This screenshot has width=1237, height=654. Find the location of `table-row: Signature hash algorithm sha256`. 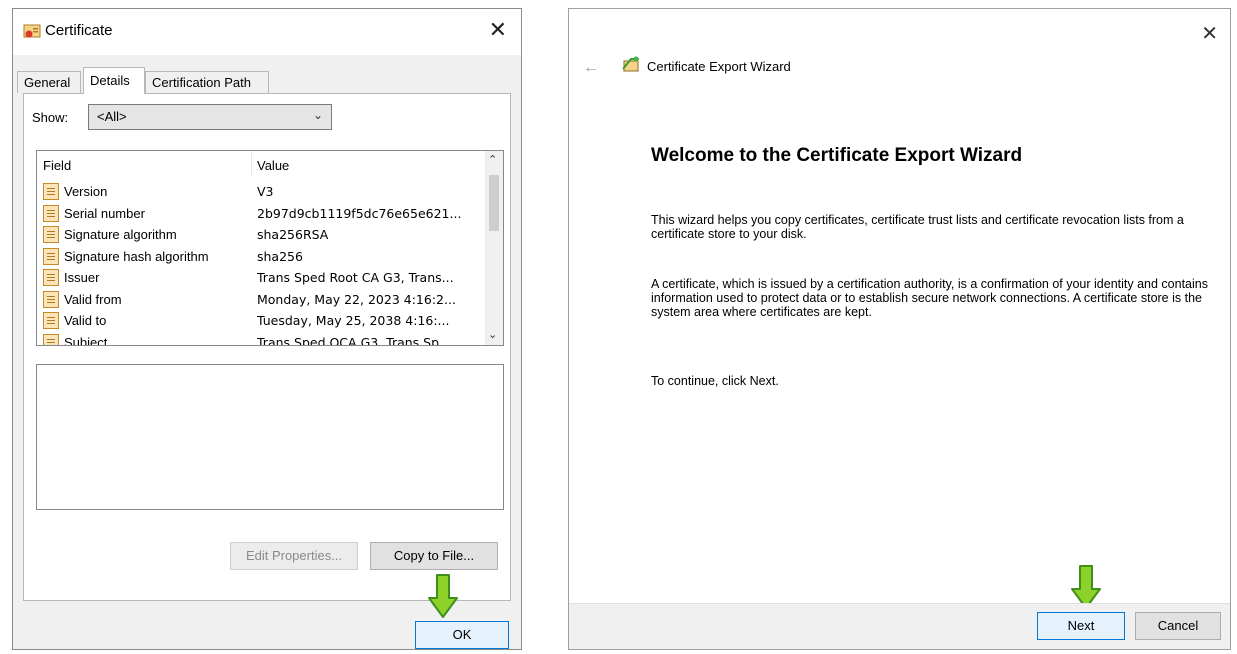

table-row: Signature hash algorithm sha256 is located at coordinates (261, 257).